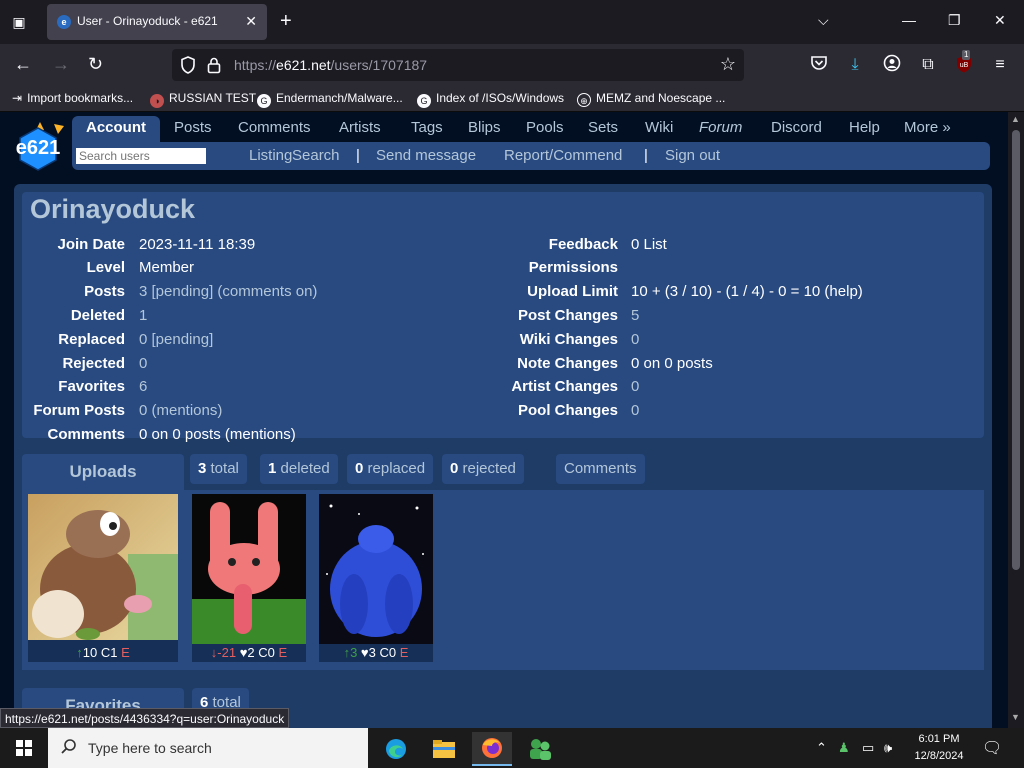 The width and height of the screenshot is (1024, 768). Describe the element at coordinates (484, 130) in the screenshot. I see `nav-blips: Blips` at that location.